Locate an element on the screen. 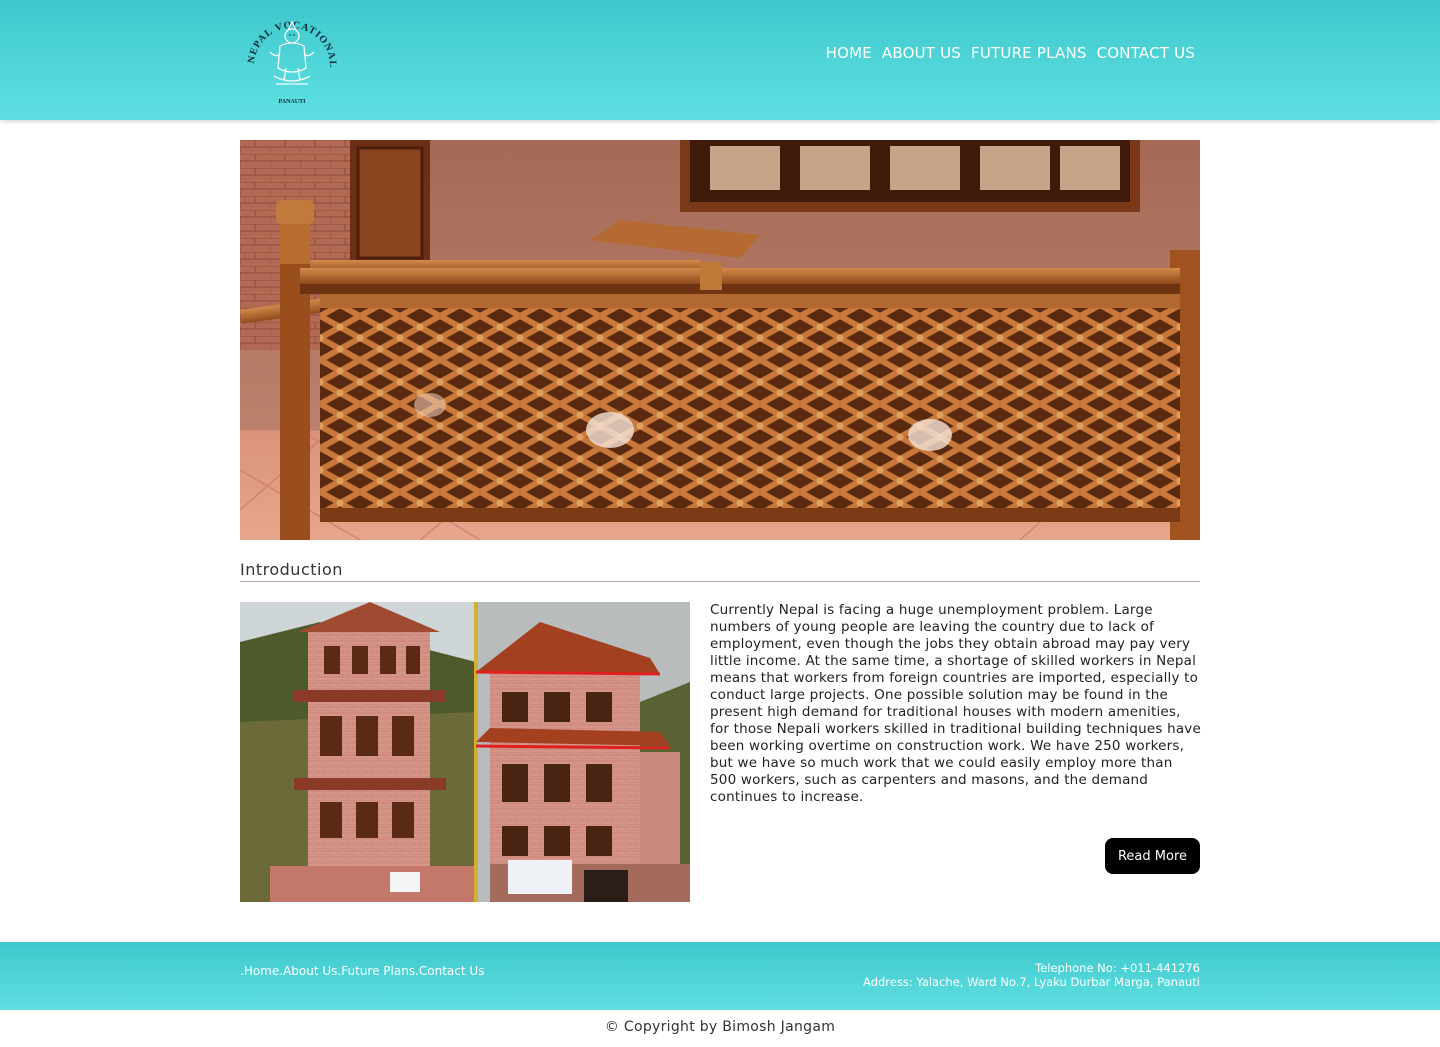 This screenshot has height=1047, width=1440. footer-link-home: .Home is located at coordinates (259, 971).